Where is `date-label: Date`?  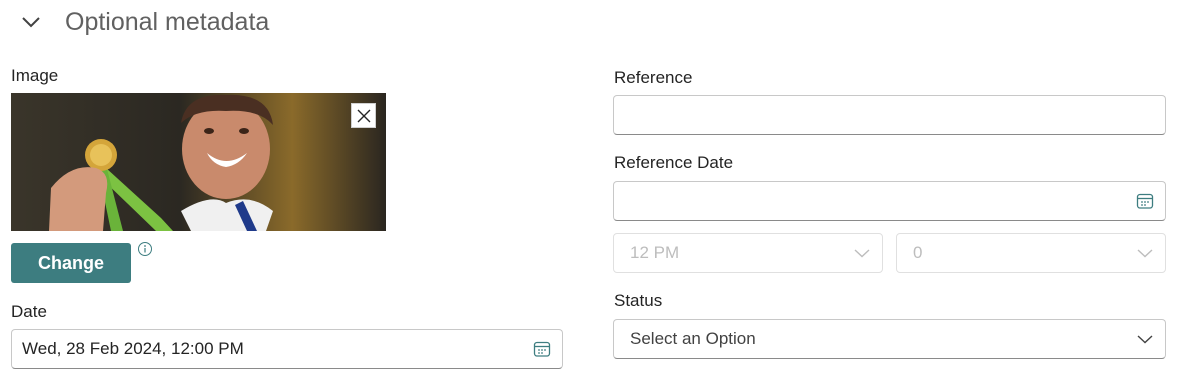
date-label: Date is located at coordinates (29, 311).